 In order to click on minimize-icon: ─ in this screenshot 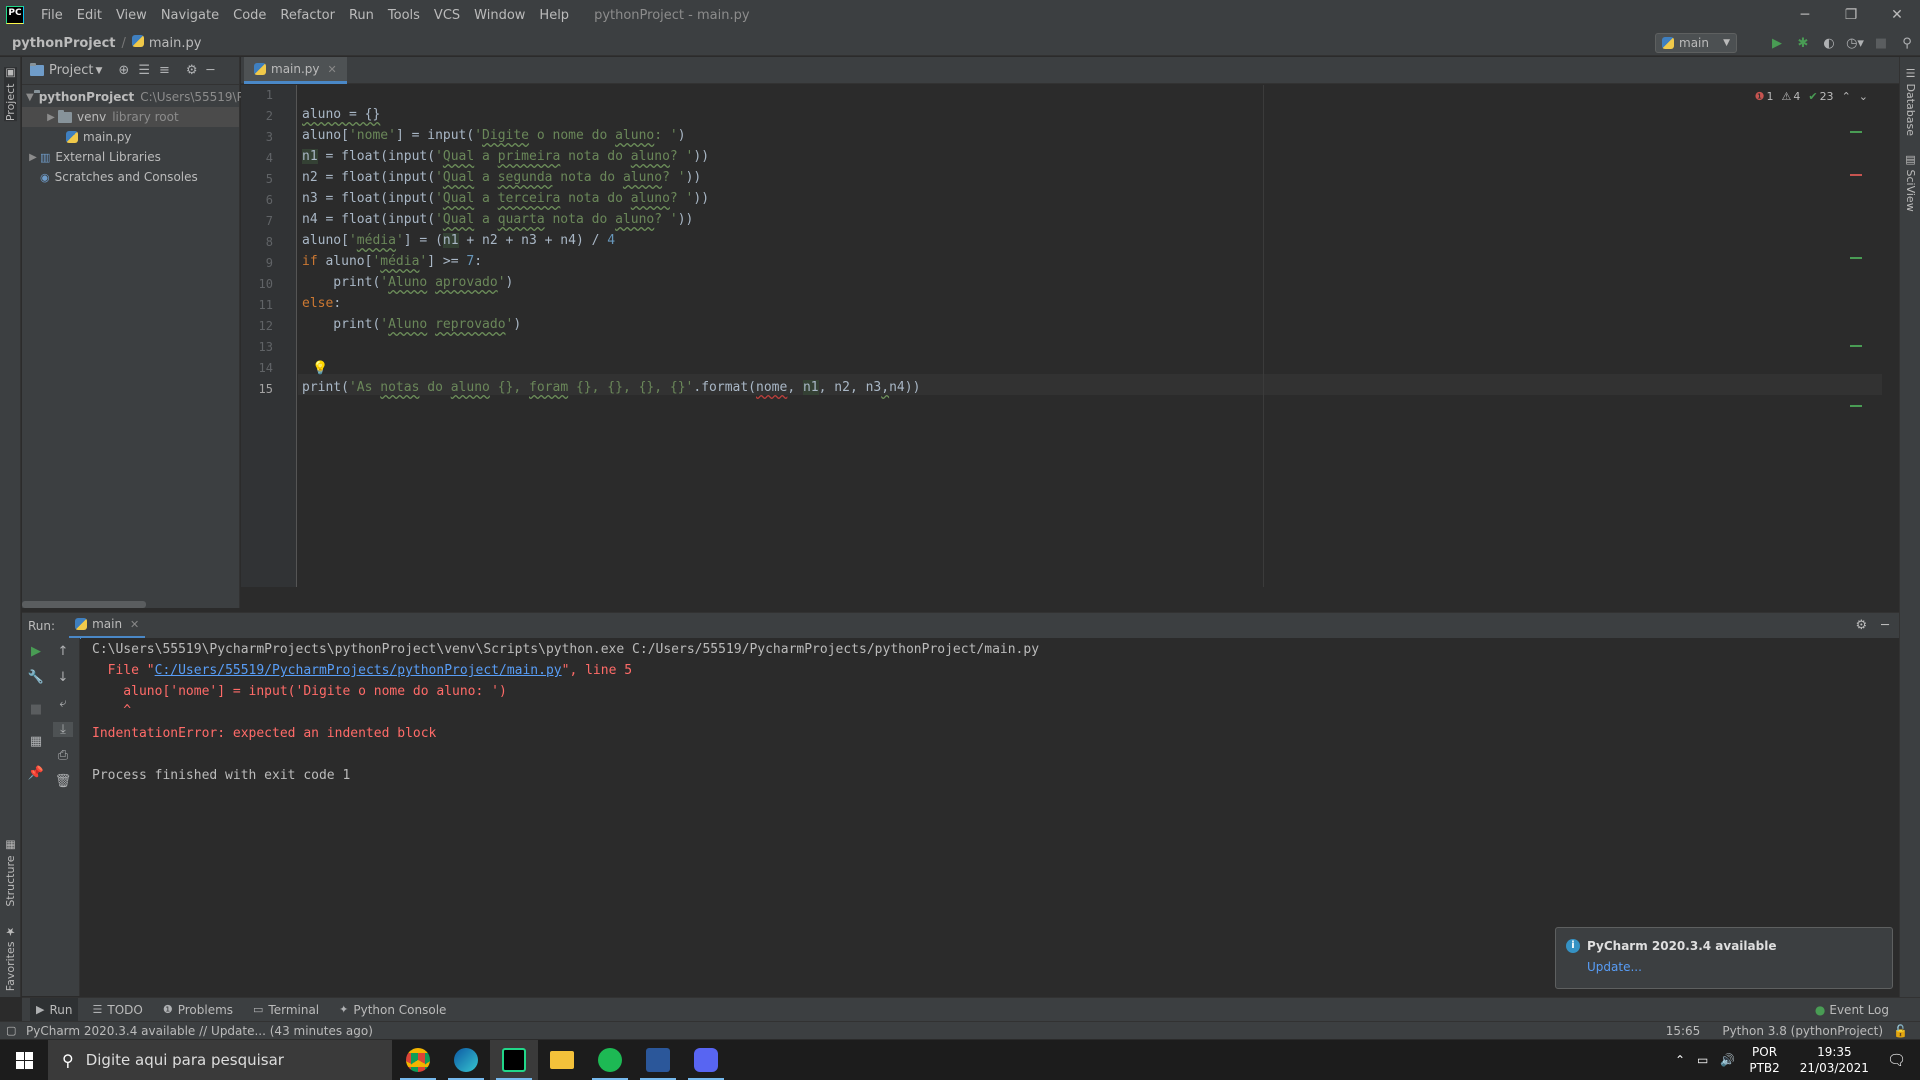, I will do `click(1805, 15)`.